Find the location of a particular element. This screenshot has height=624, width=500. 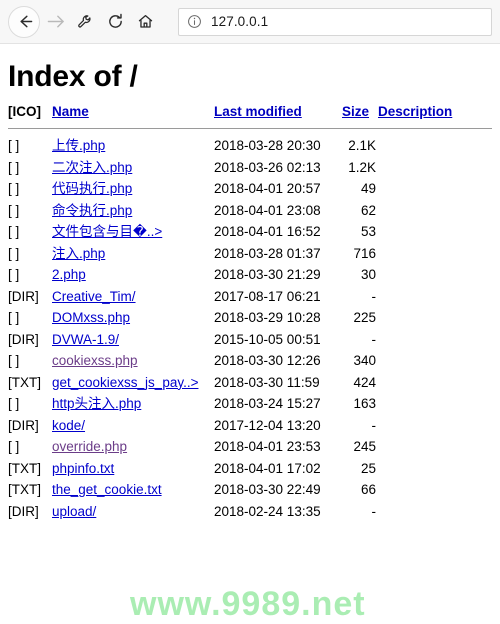

file-link: 二次注入.php is located at coordinates (92, 167).